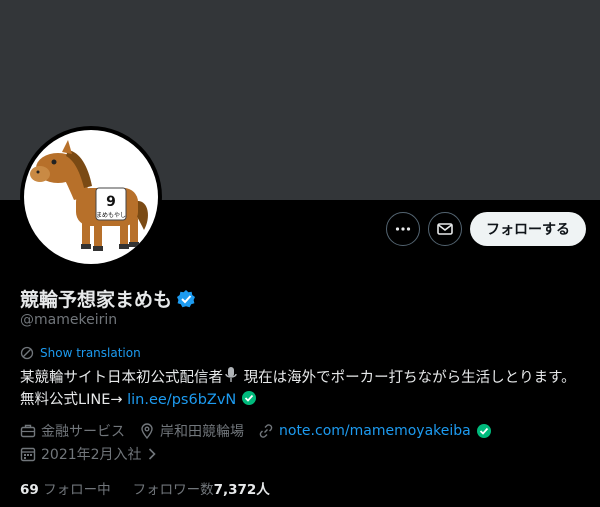 The image size is (600, 507). I want to click on joined-label: 2021年2月入社, so click(91, 455).